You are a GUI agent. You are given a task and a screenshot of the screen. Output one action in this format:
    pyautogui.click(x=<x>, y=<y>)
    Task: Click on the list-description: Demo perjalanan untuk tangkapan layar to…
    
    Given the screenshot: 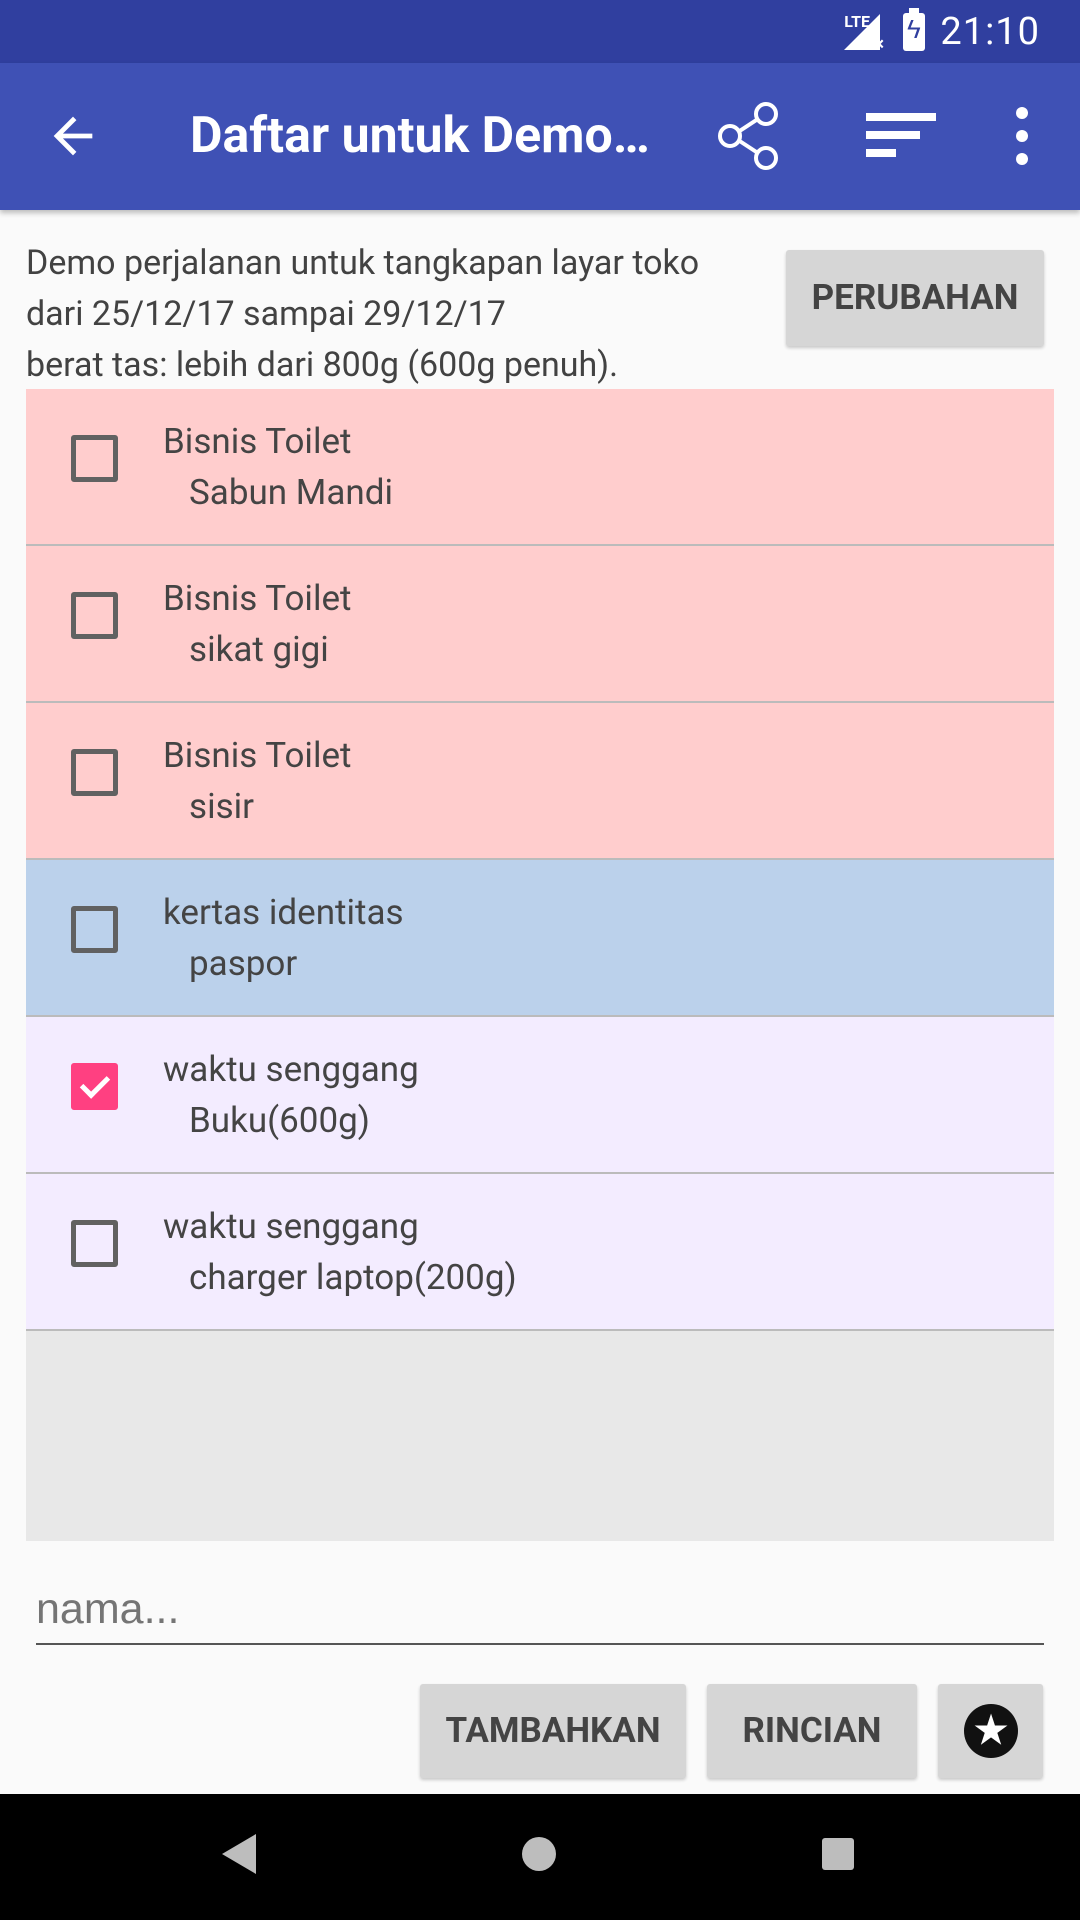 What is the action you would take?
    pyautogui.click(x=396, y=314)
    